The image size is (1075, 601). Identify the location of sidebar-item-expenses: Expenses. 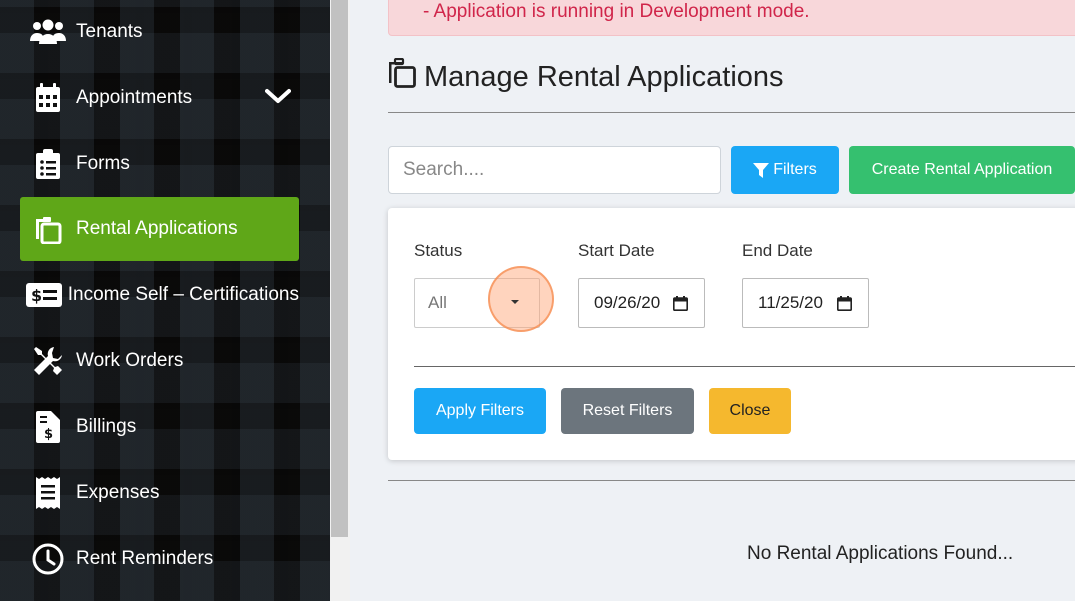
(159, 493).